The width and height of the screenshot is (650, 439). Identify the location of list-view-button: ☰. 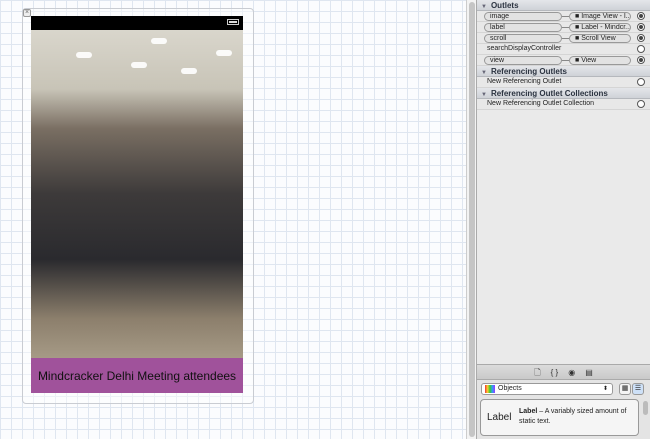
(638, 389).